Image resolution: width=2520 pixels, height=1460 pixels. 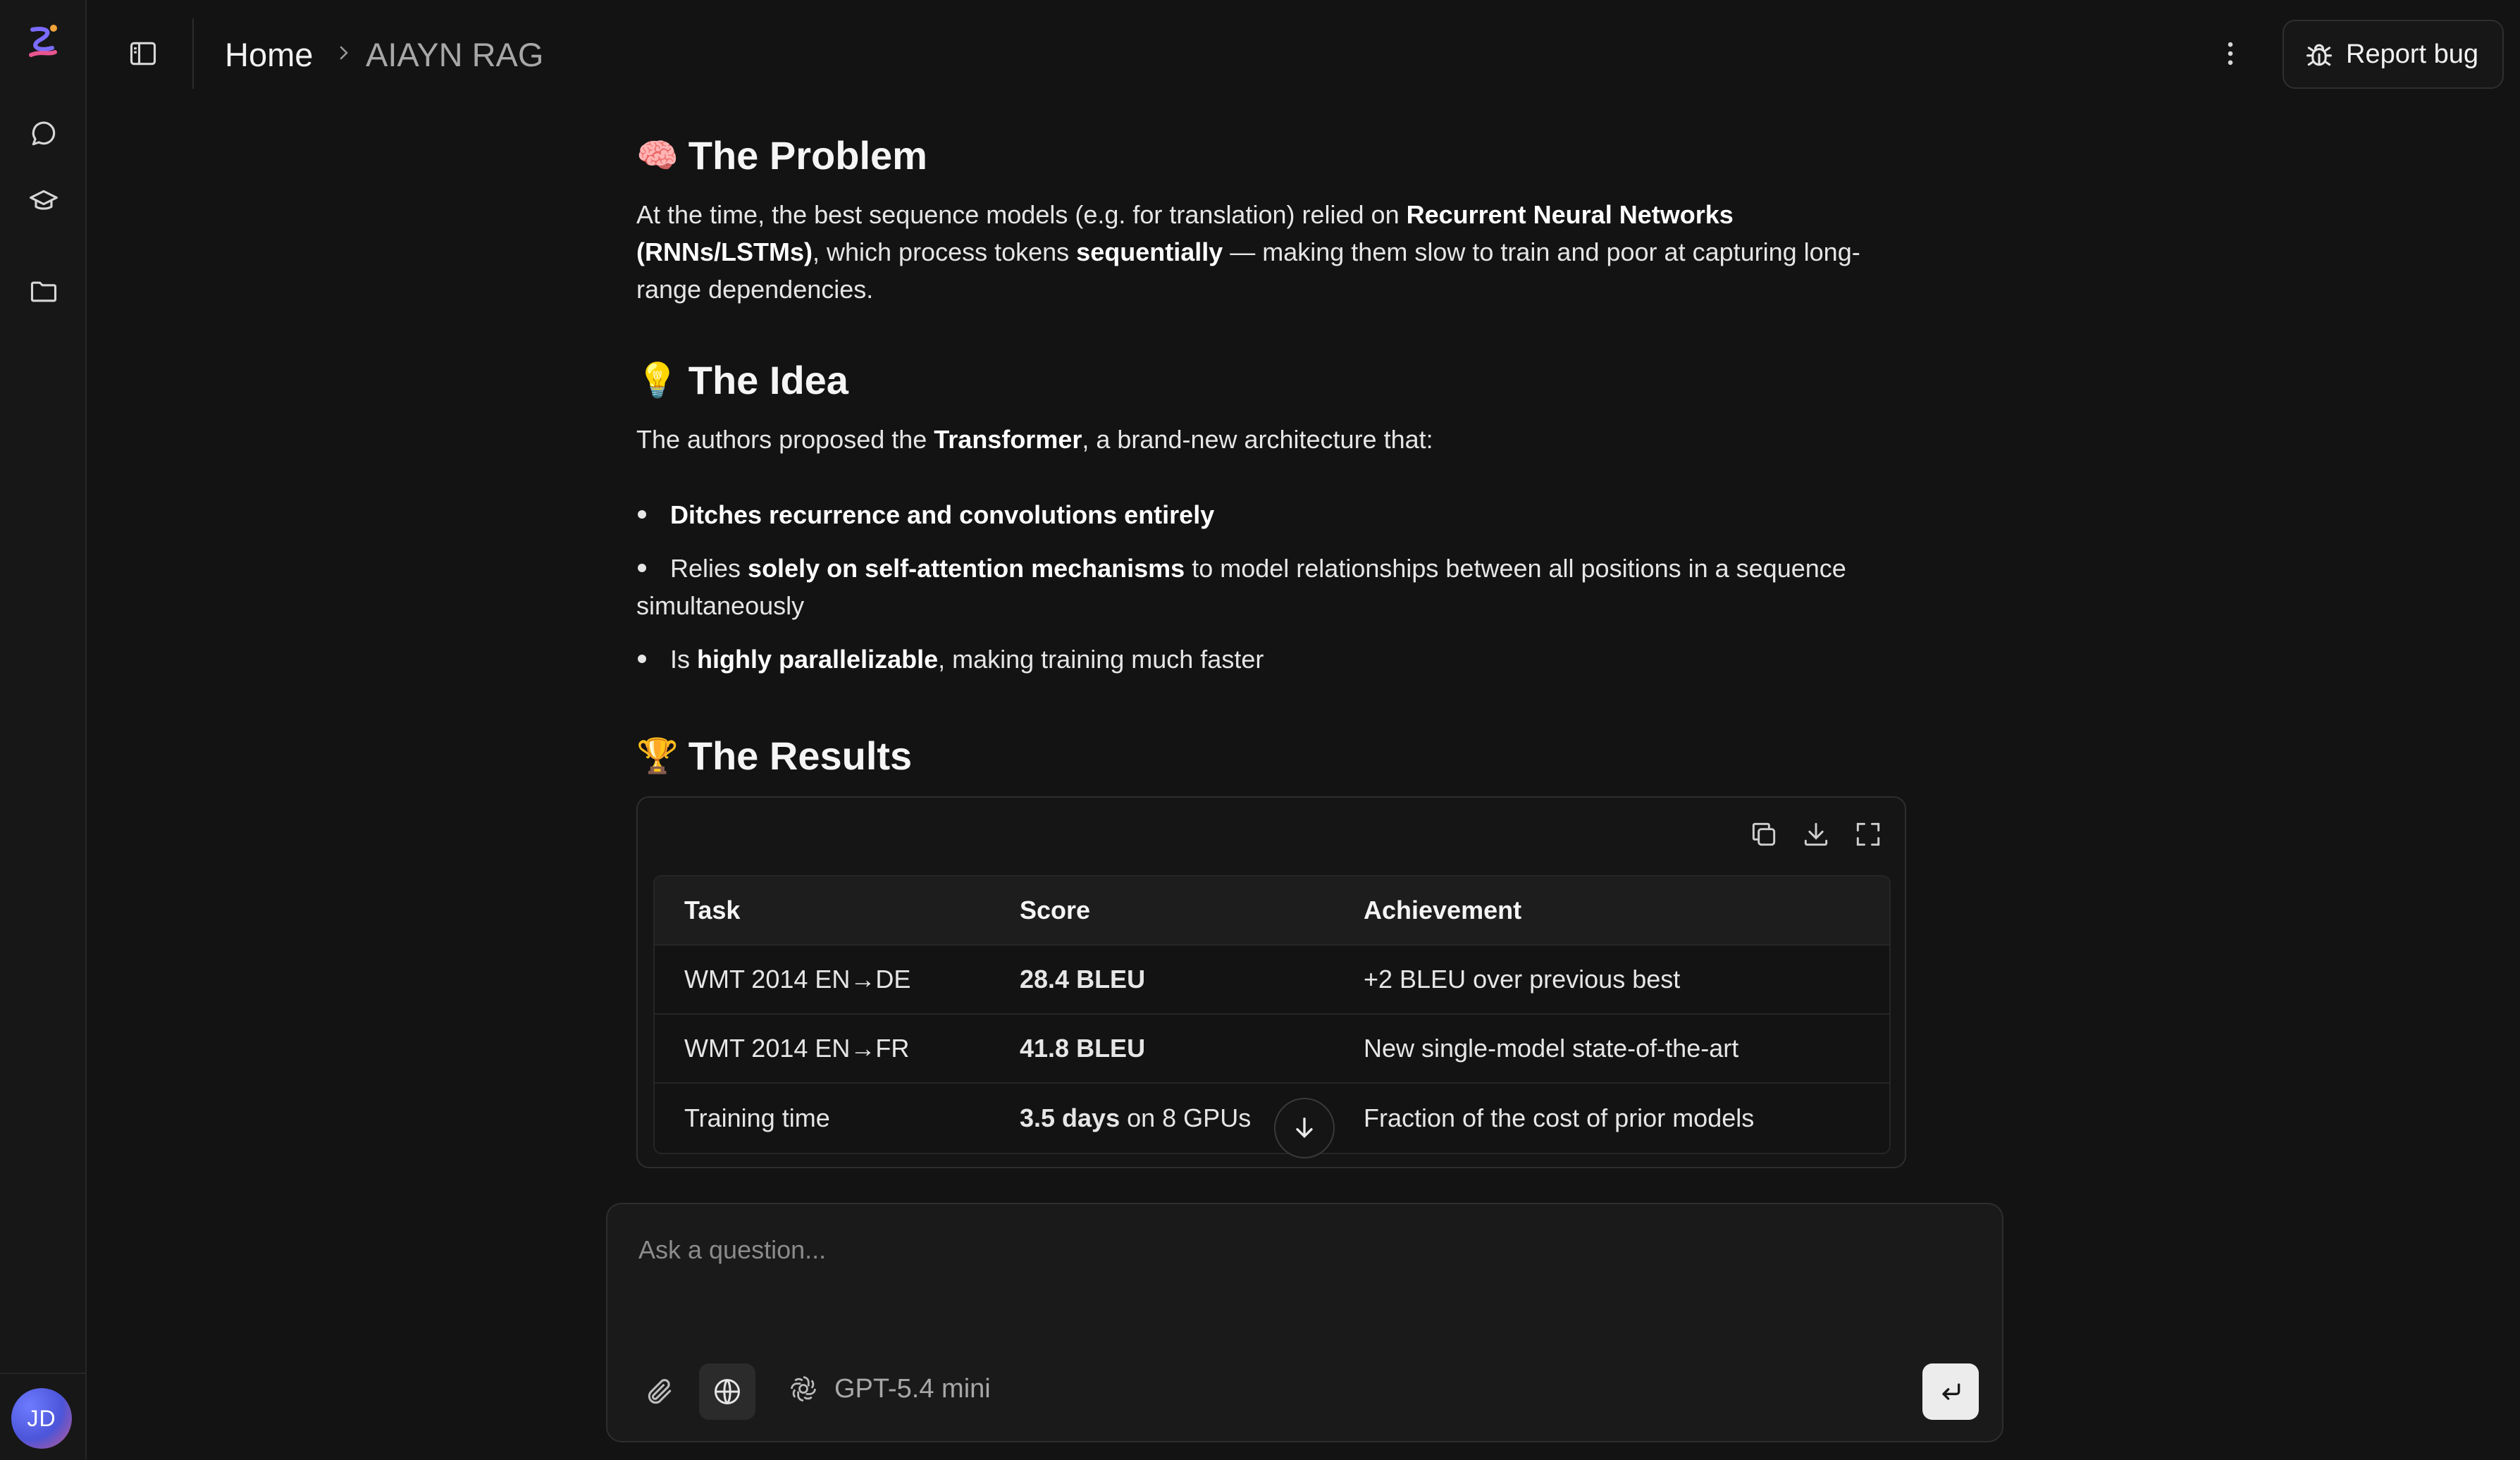 I want to click on idea-intro-1: The authors proposed the, so click(x=785, y=439).